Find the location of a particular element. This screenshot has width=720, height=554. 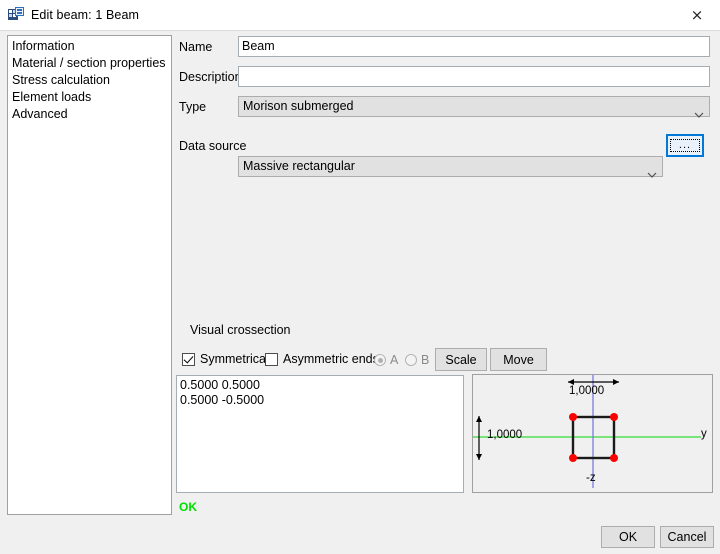

window-title: Edit beam: 1 Beam is located at coordinates (85, 15).